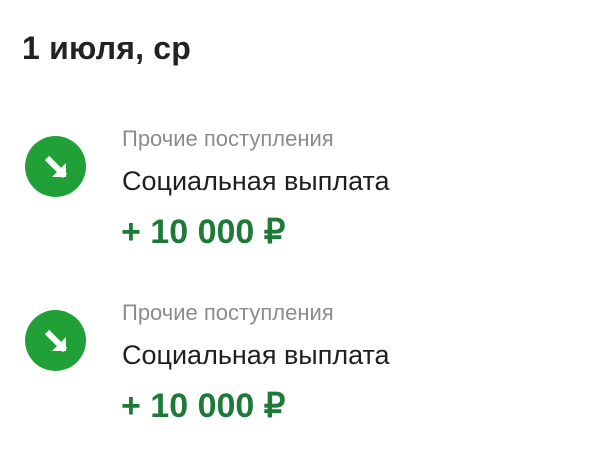  What do you see at coordinates (107, 48) in the screenshot?
I see `day-header: 1 июля, ср` at bounding box center [107, 48].